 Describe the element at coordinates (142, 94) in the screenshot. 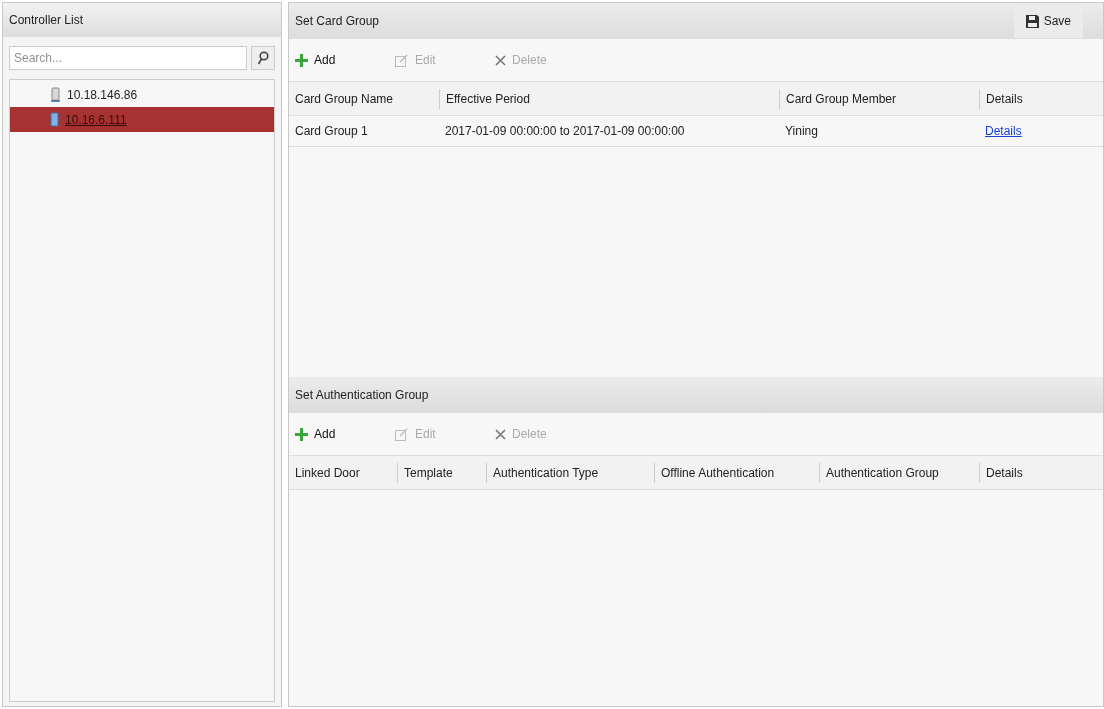

I see `controller-item: 10.18.146.86` at that location.